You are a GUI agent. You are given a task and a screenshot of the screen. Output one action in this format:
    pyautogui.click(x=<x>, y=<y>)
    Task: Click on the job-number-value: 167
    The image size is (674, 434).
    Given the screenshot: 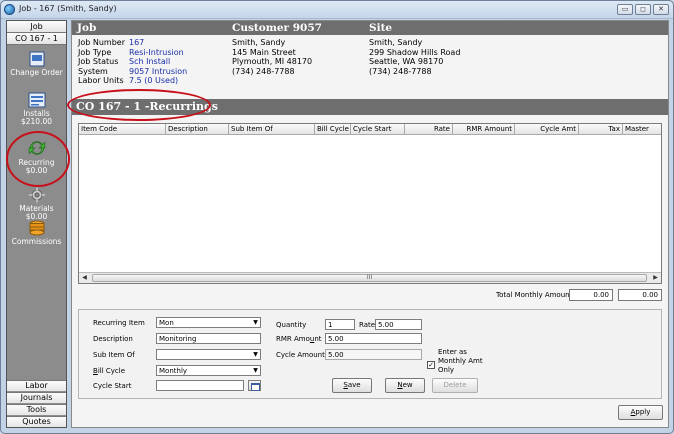 What is the action you would take?
    pyautogui.click(x=158, y=43)
    